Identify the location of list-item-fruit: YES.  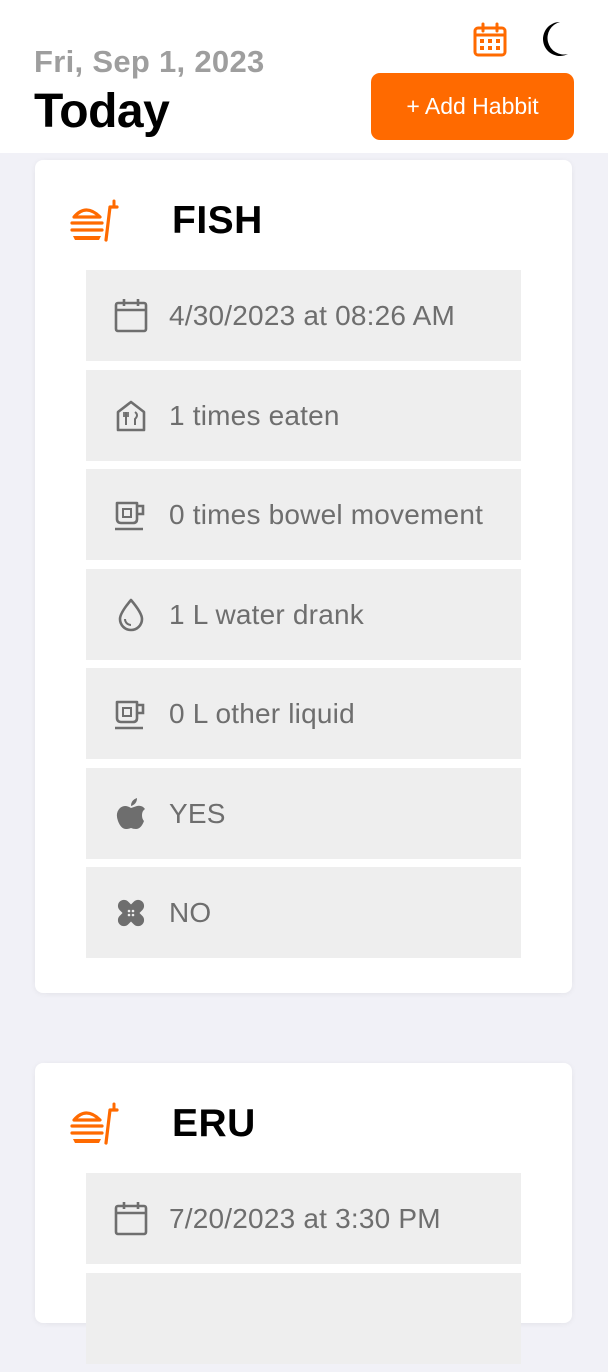
(303, 813).